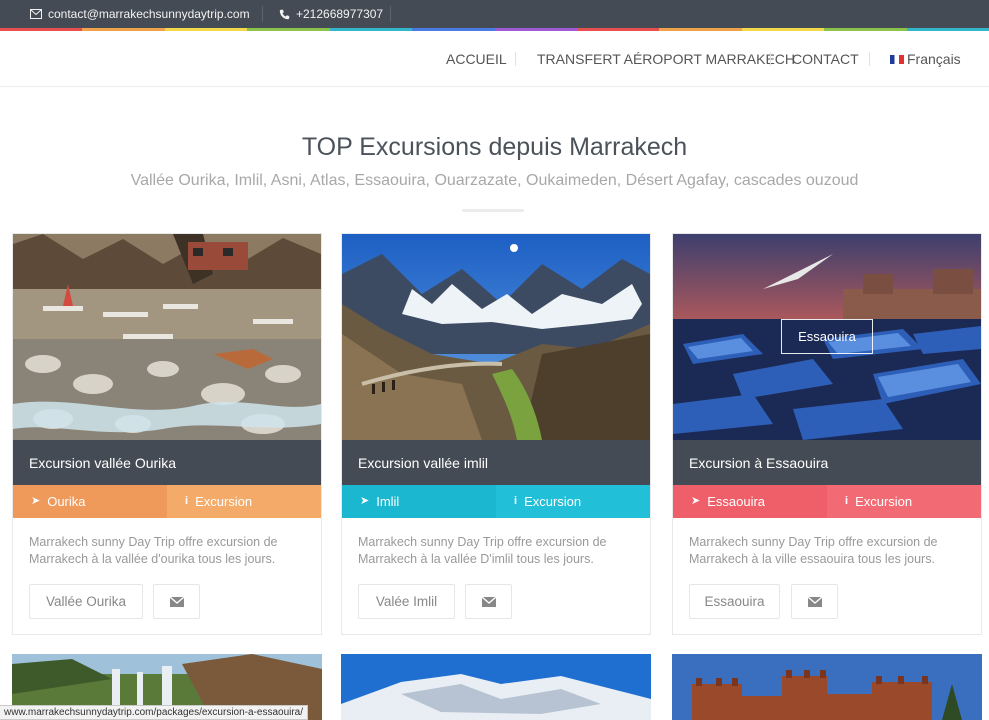  I want to click on card-meta: ➤ Essaouira i Excursion, so click(827, 501).